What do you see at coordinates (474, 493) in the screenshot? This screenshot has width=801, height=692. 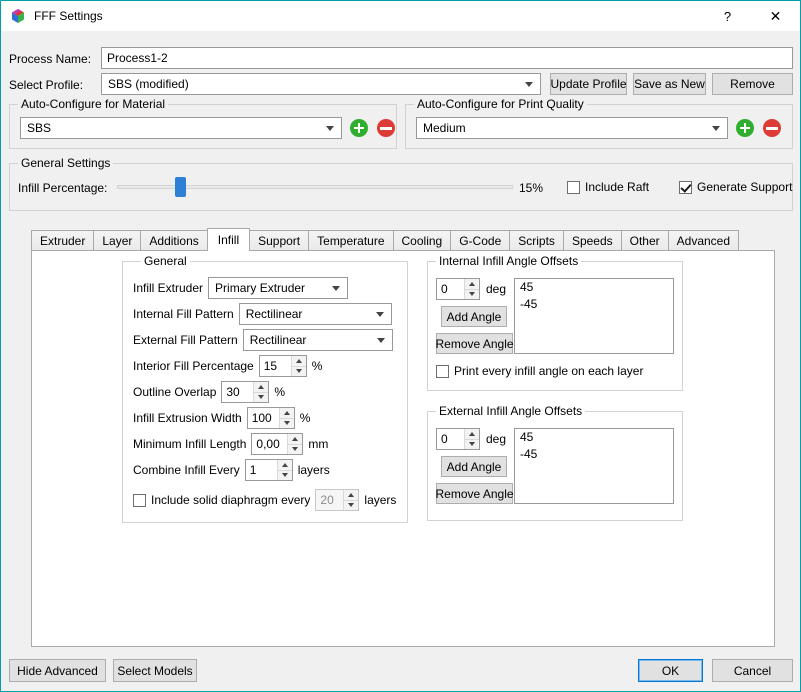 I see `external-remove-angle-button: Remove Angle` at bounding box center [474, 493].